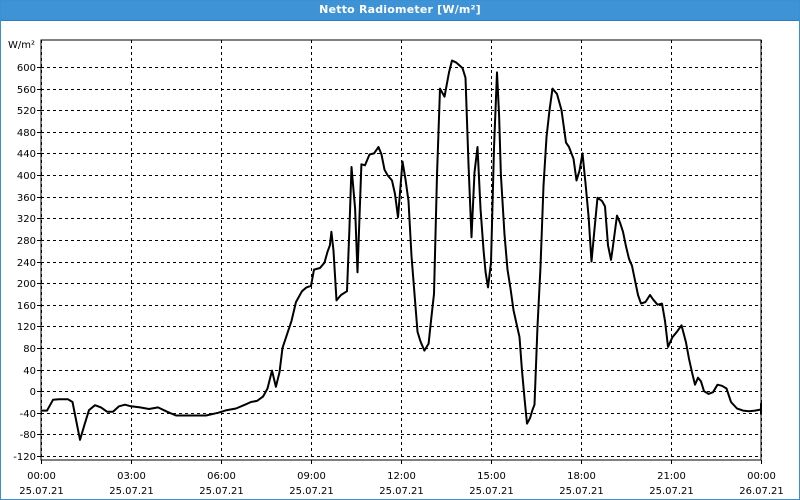 This screenshot has width=800, height=500. Describe the element at coordinates (221, 476) in the screenshot. I see `x-tick-time: 06:00` at that location.